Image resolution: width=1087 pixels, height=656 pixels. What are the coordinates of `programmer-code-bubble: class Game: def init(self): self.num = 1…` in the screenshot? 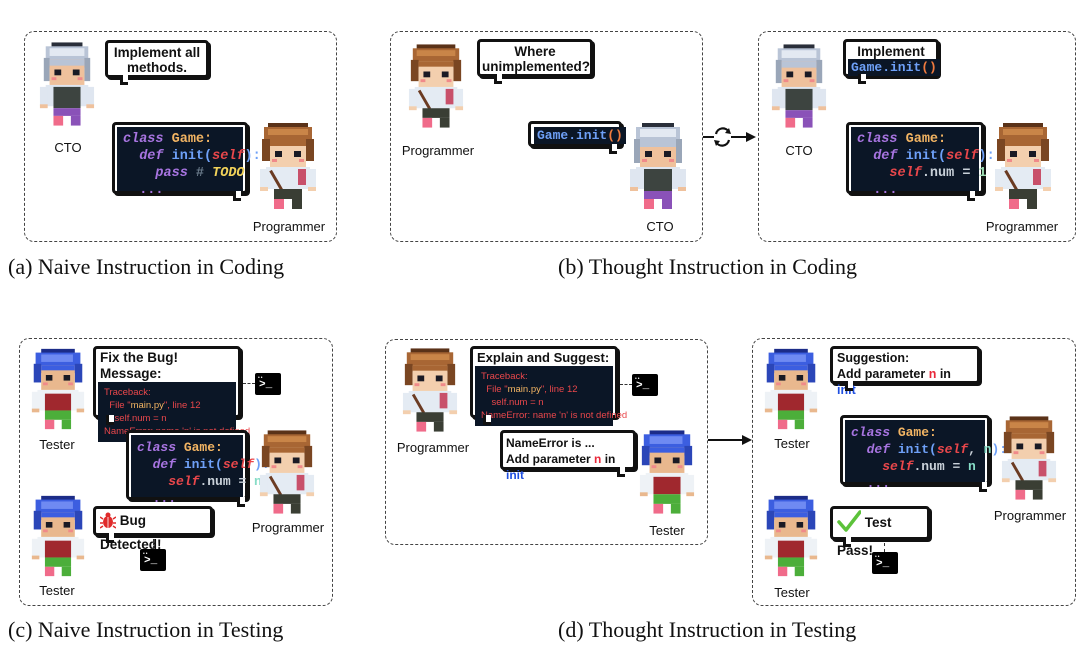 It's located at (920, 161).